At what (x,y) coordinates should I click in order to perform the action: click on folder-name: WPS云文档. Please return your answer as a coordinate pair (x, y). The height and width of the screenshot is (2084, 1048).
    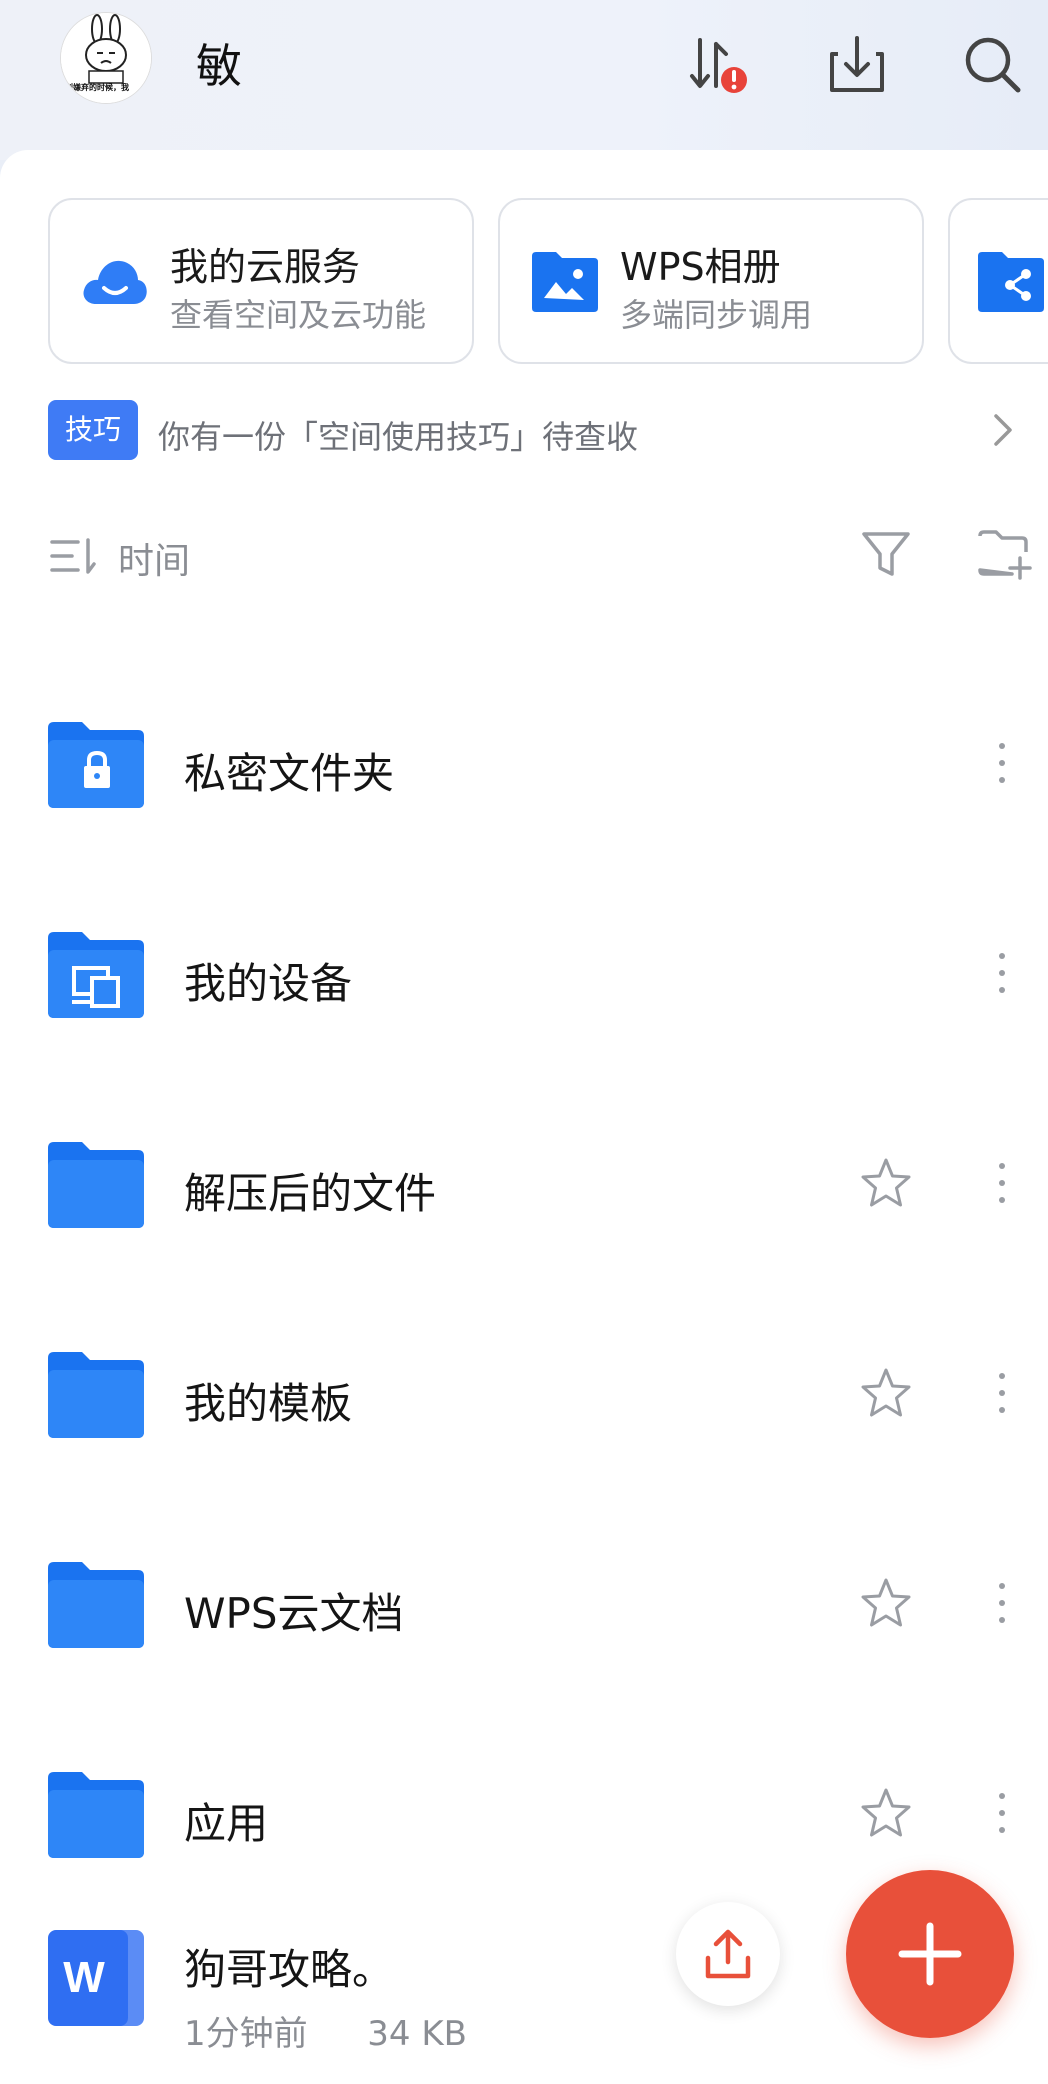
    Looking at the image, I should click on (294, 1613).